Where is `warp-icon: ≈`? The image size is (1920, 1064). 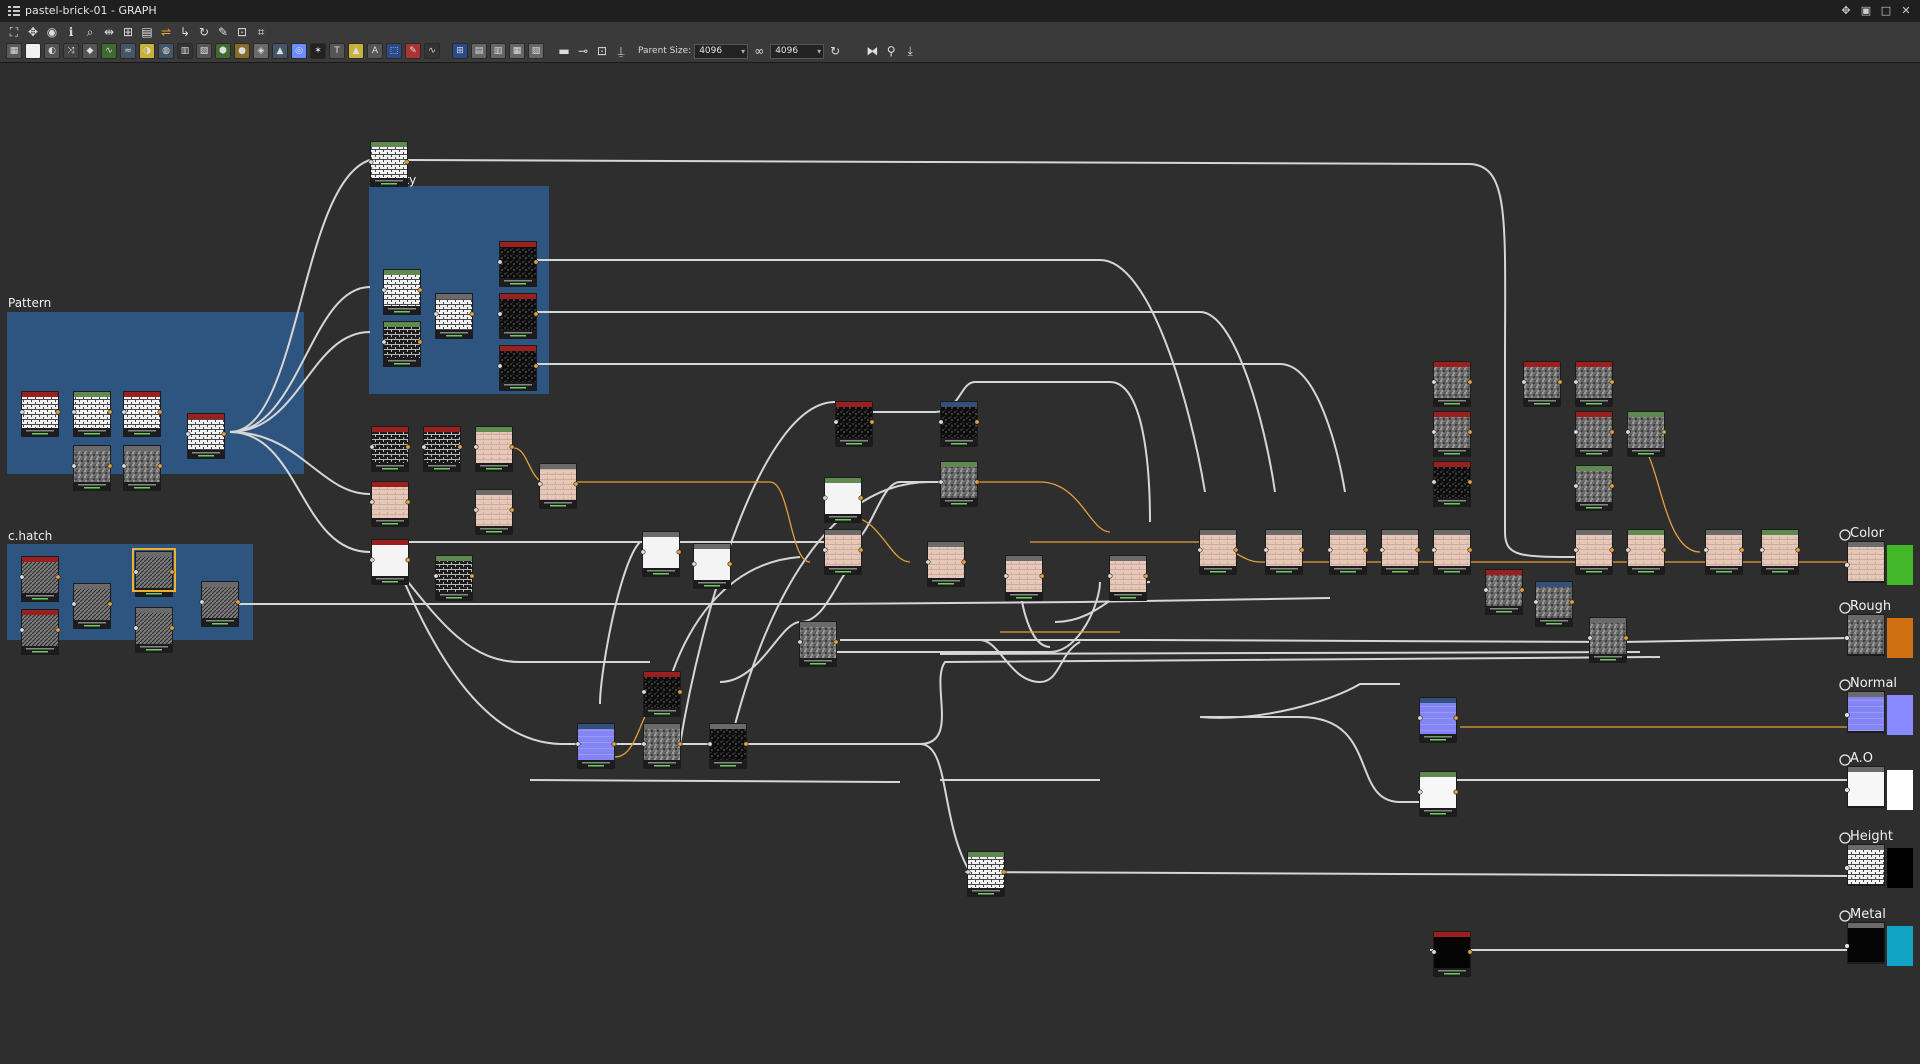
warp-icon: ≈ is located at coordinates (128, 51).